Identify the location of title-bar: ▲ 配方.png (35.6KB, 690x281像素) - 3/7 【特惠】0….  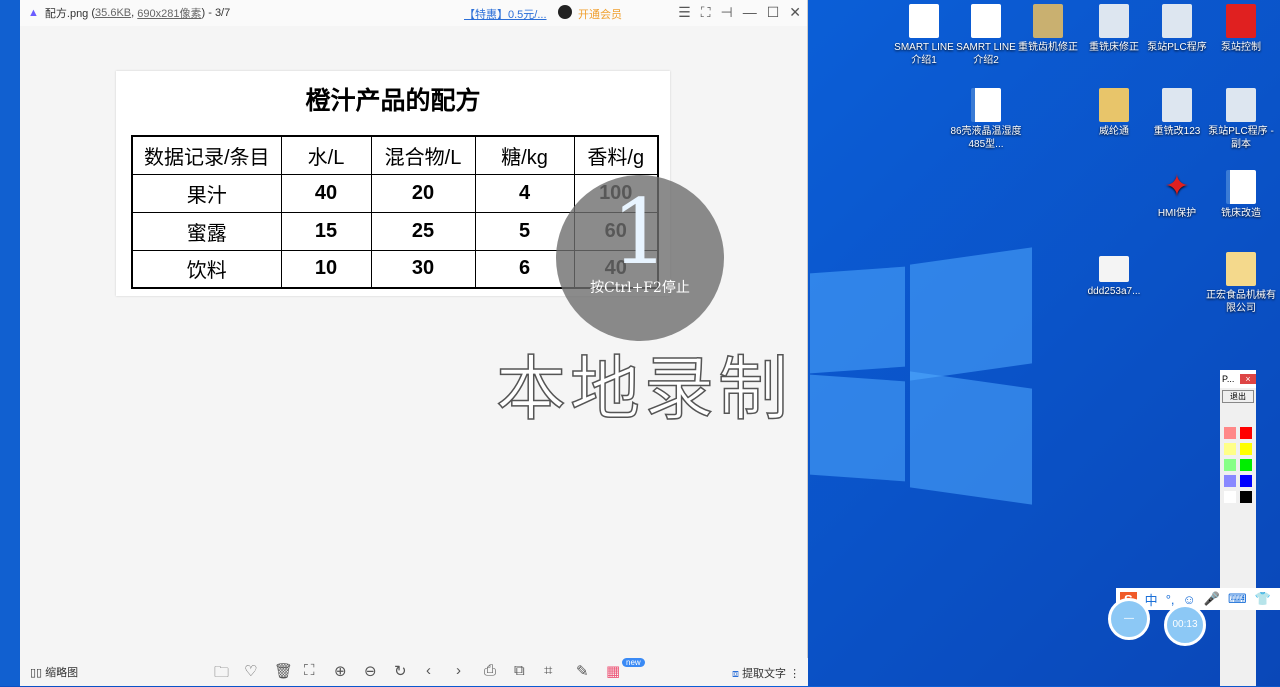
(413, 13).